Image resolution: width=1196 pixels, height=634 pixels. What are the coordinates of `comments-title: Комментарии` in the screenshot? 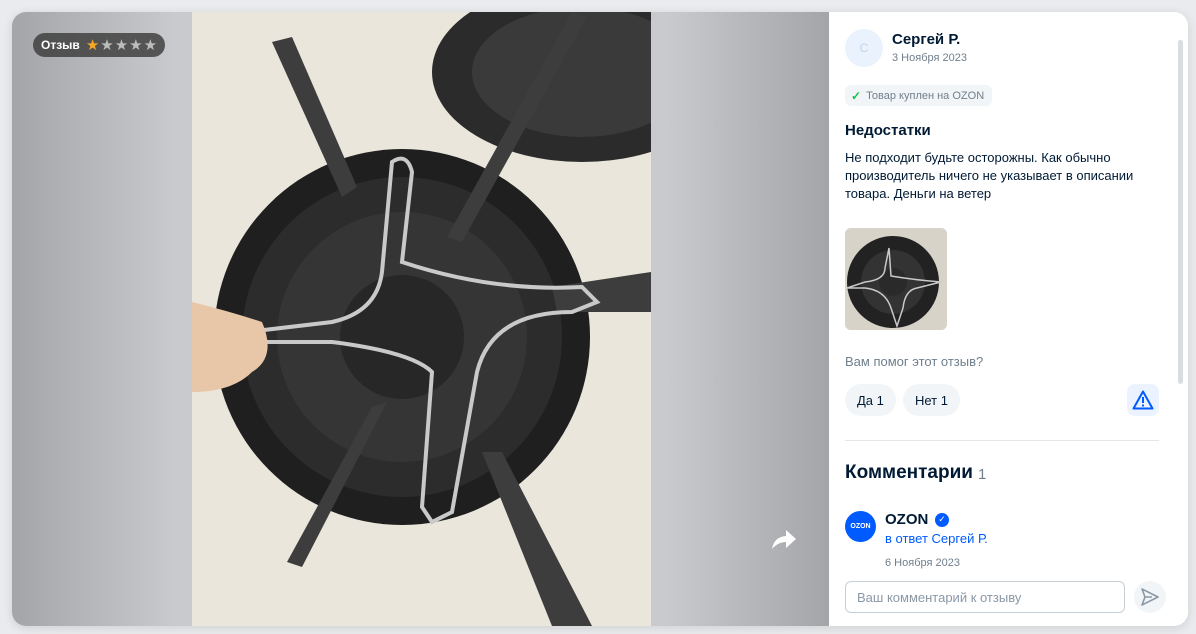 It's located at (909, 472).